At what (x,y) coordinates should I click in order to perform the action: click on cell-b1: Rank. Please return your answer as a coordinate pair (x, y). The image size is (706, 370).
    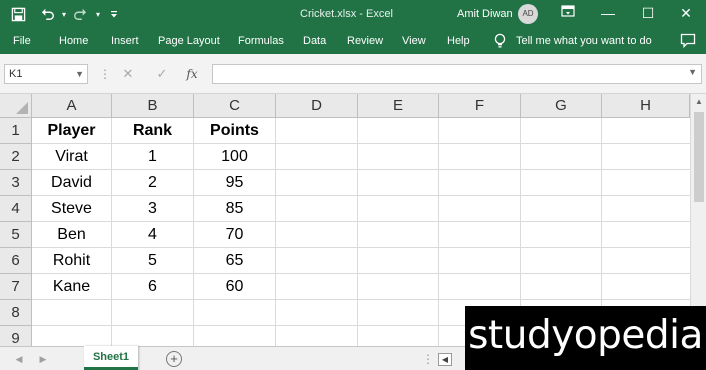
    Looking at the image, I should click on (153, 131).